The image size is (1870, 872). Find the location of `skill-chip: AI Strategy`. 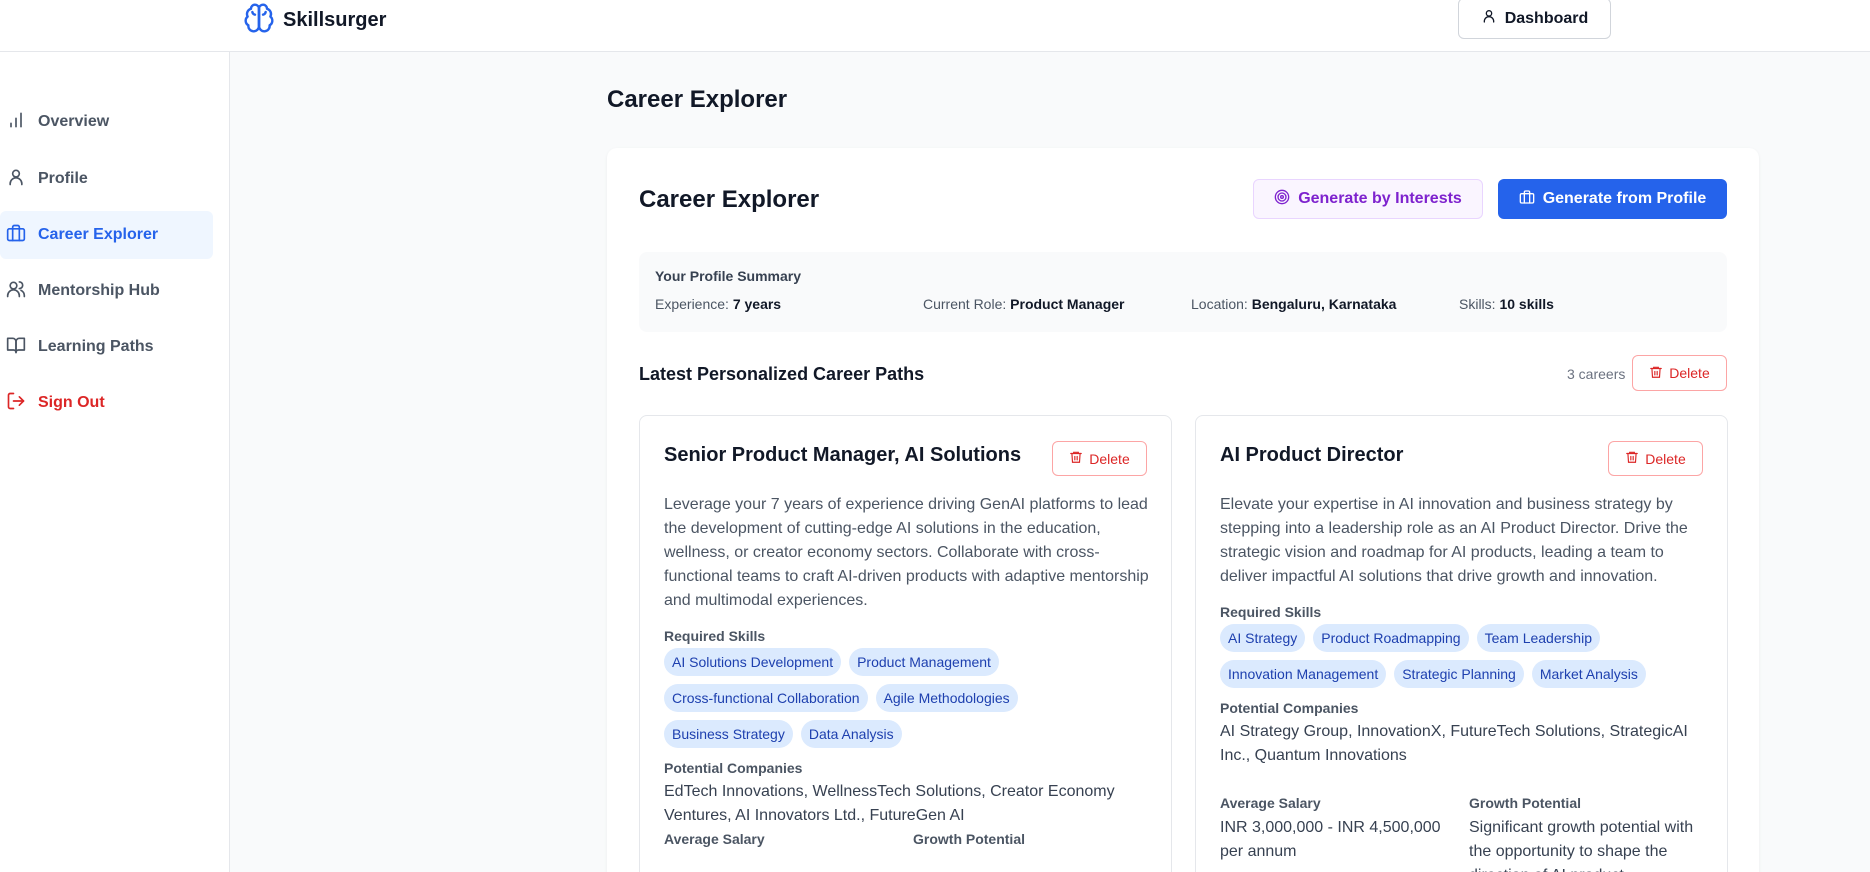

skill-chip: AI Strategy is located at coordinates (1263, 638).